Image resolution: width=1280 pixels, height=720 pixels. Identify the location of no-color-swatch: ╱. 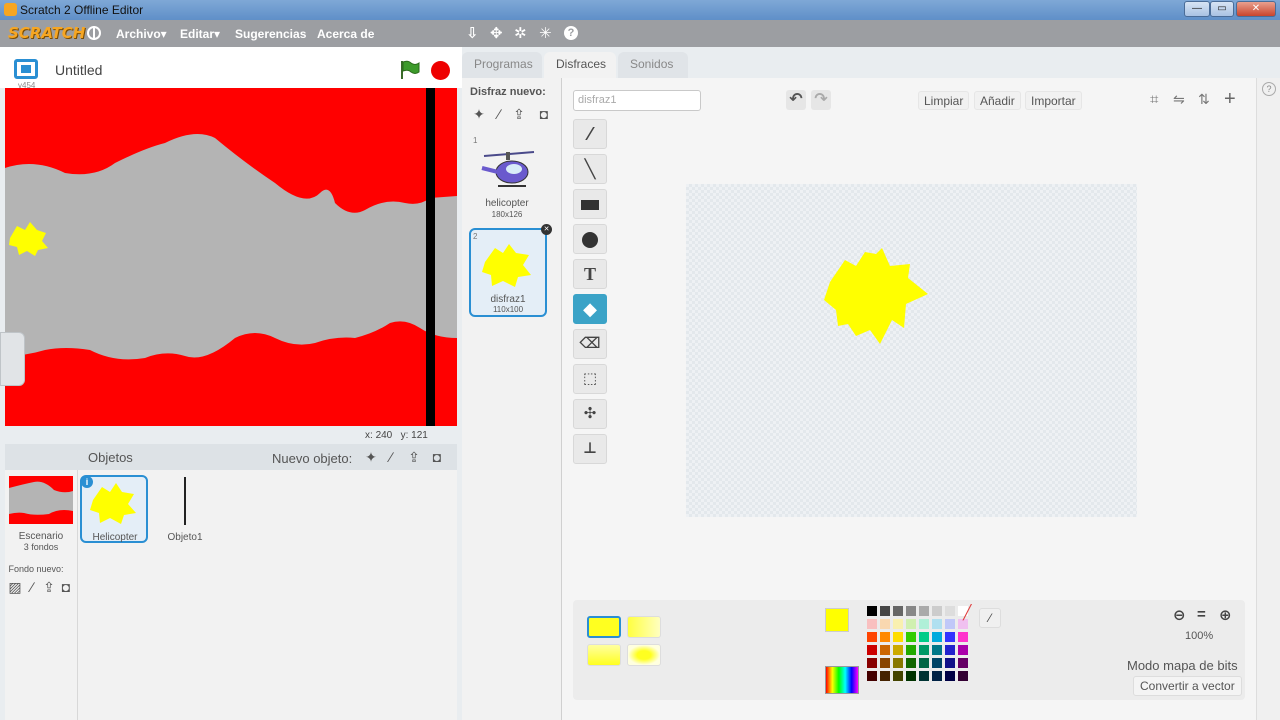
(967, 612).